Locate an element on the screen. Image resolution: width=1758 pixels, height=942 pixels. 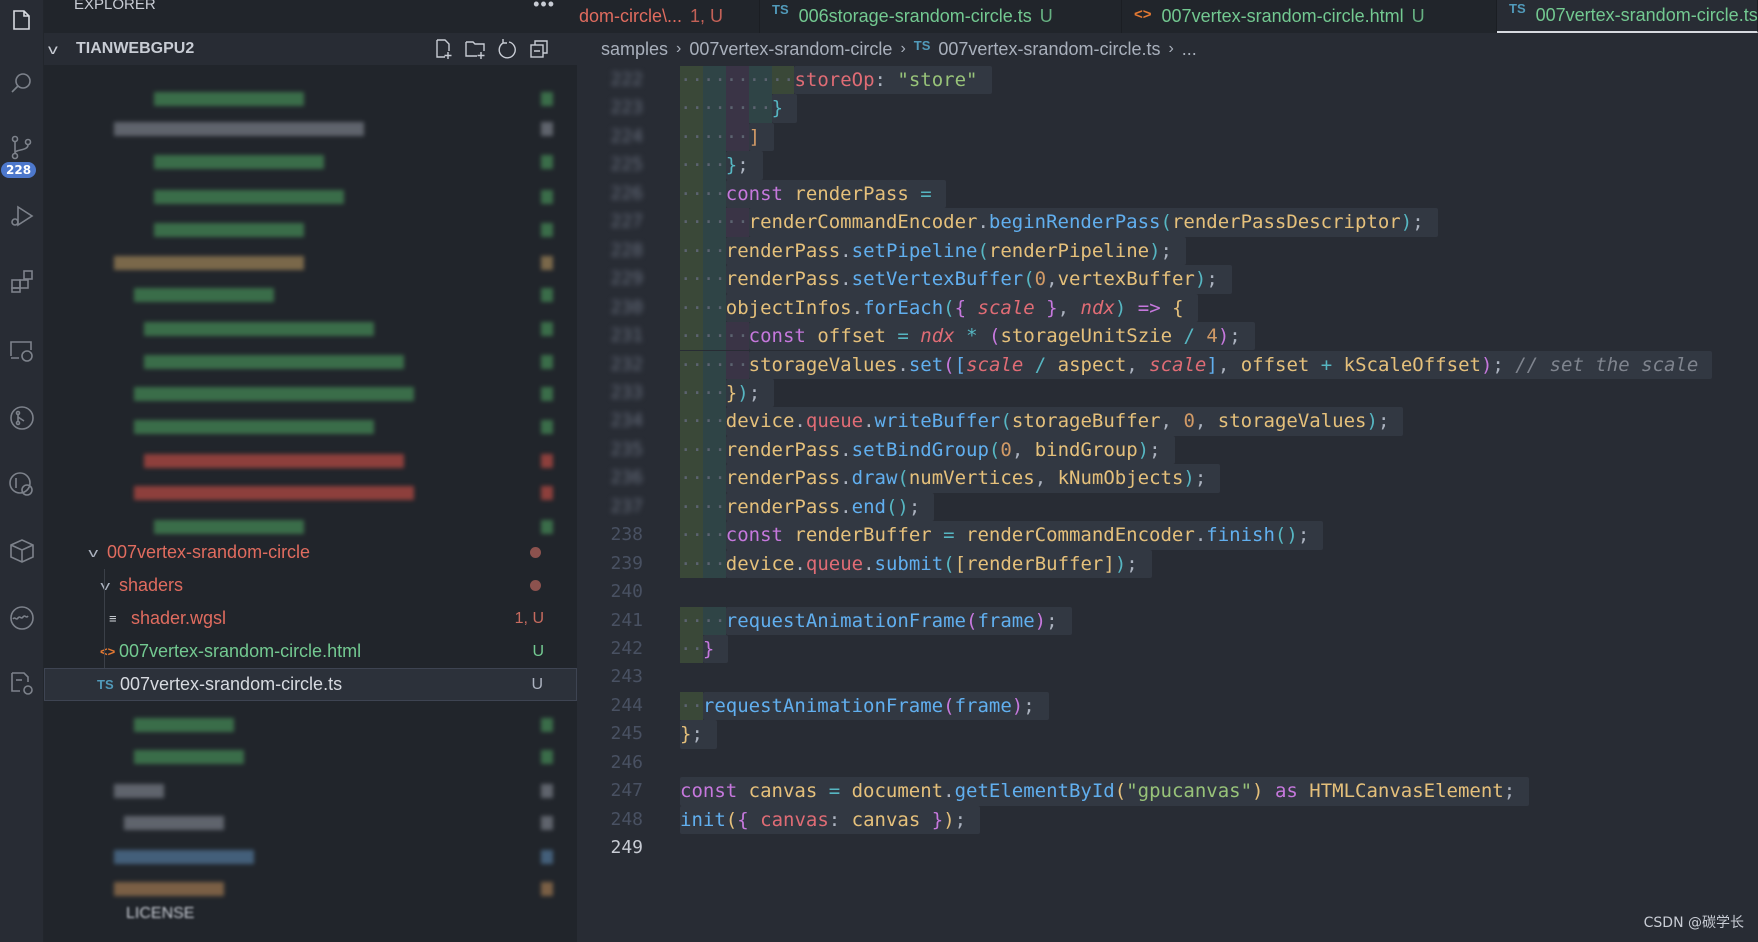
breadcrumb-item-folder: 007vertex-srandom-circle is located at coordinates (790, 49).